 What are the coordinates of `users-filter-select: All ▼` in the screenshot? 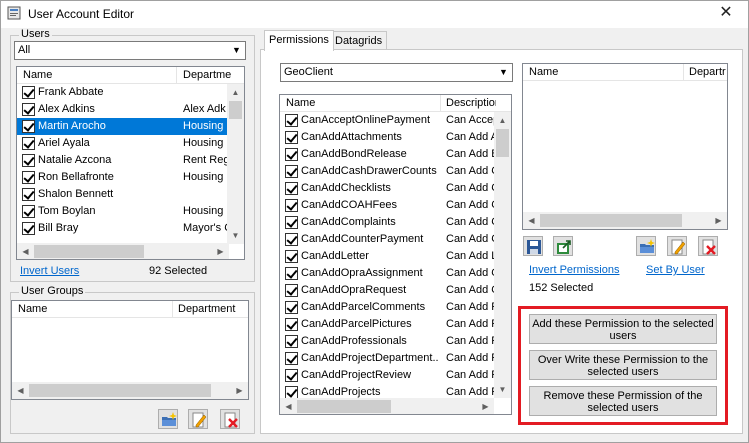 It's located at (130, 50).